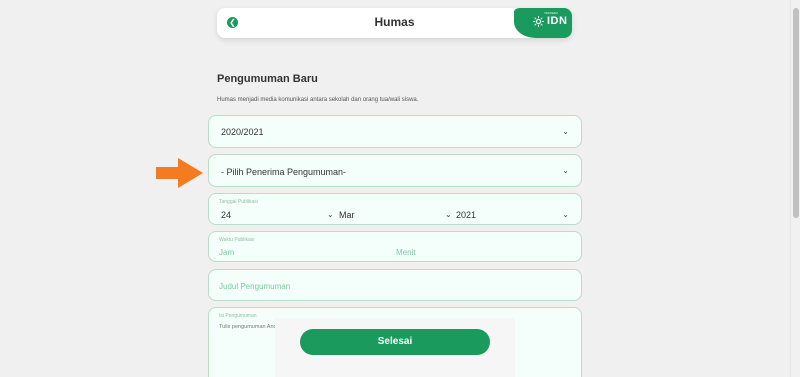 The image size is (800, 377). I want to click on announcement-title-input: Judul Pengumuman, so click(395, 285).